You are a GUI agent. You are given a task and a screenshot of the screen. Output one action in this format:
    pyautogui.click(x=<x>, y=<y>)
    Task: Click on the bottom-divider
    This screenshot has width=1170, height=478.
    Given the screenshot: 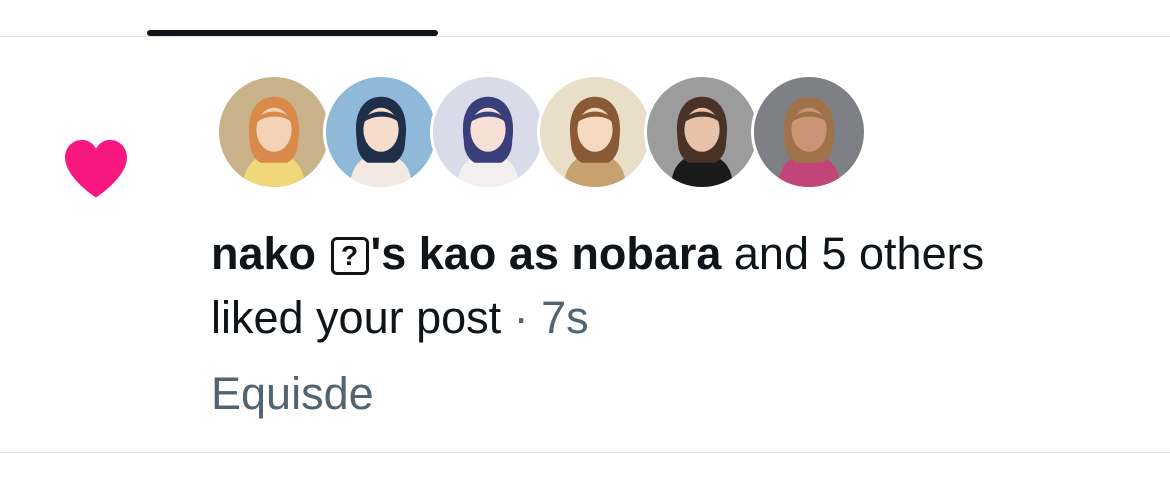 What is the action you would take?
    pyautogui.click(x=585, y=452)
    